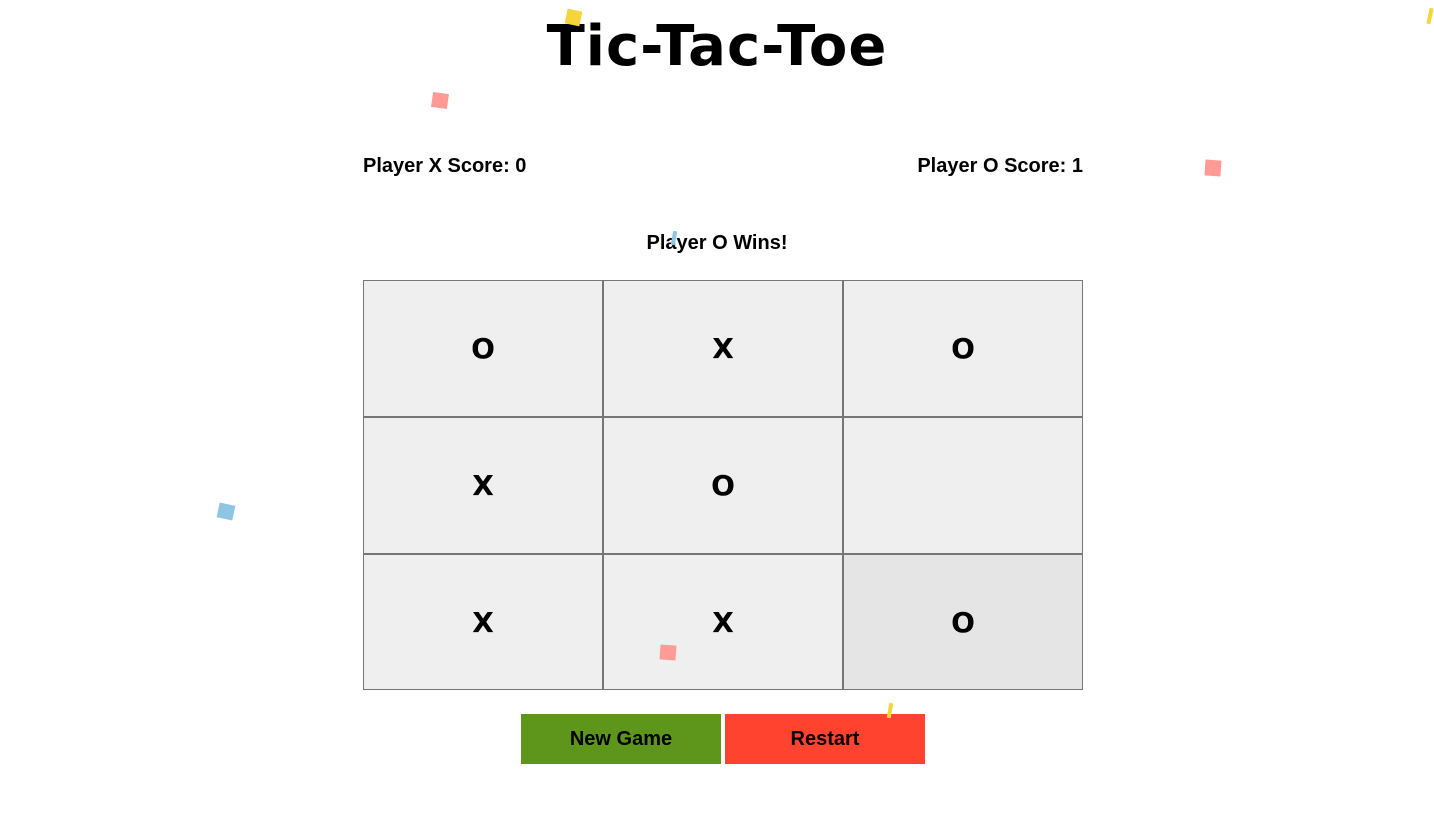  What do you see at coordinates (963, 622) in the screenshot?
I see `board-cell-9: O` at bounding box center [963, 622].